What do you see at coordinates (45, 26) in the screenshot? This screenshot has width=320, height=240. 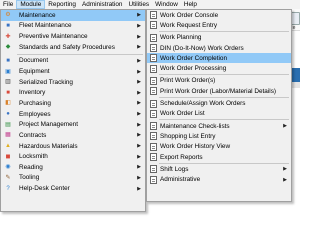 I see `module-item-label: Fleet Maintenance` at bounding box center [45, 26].